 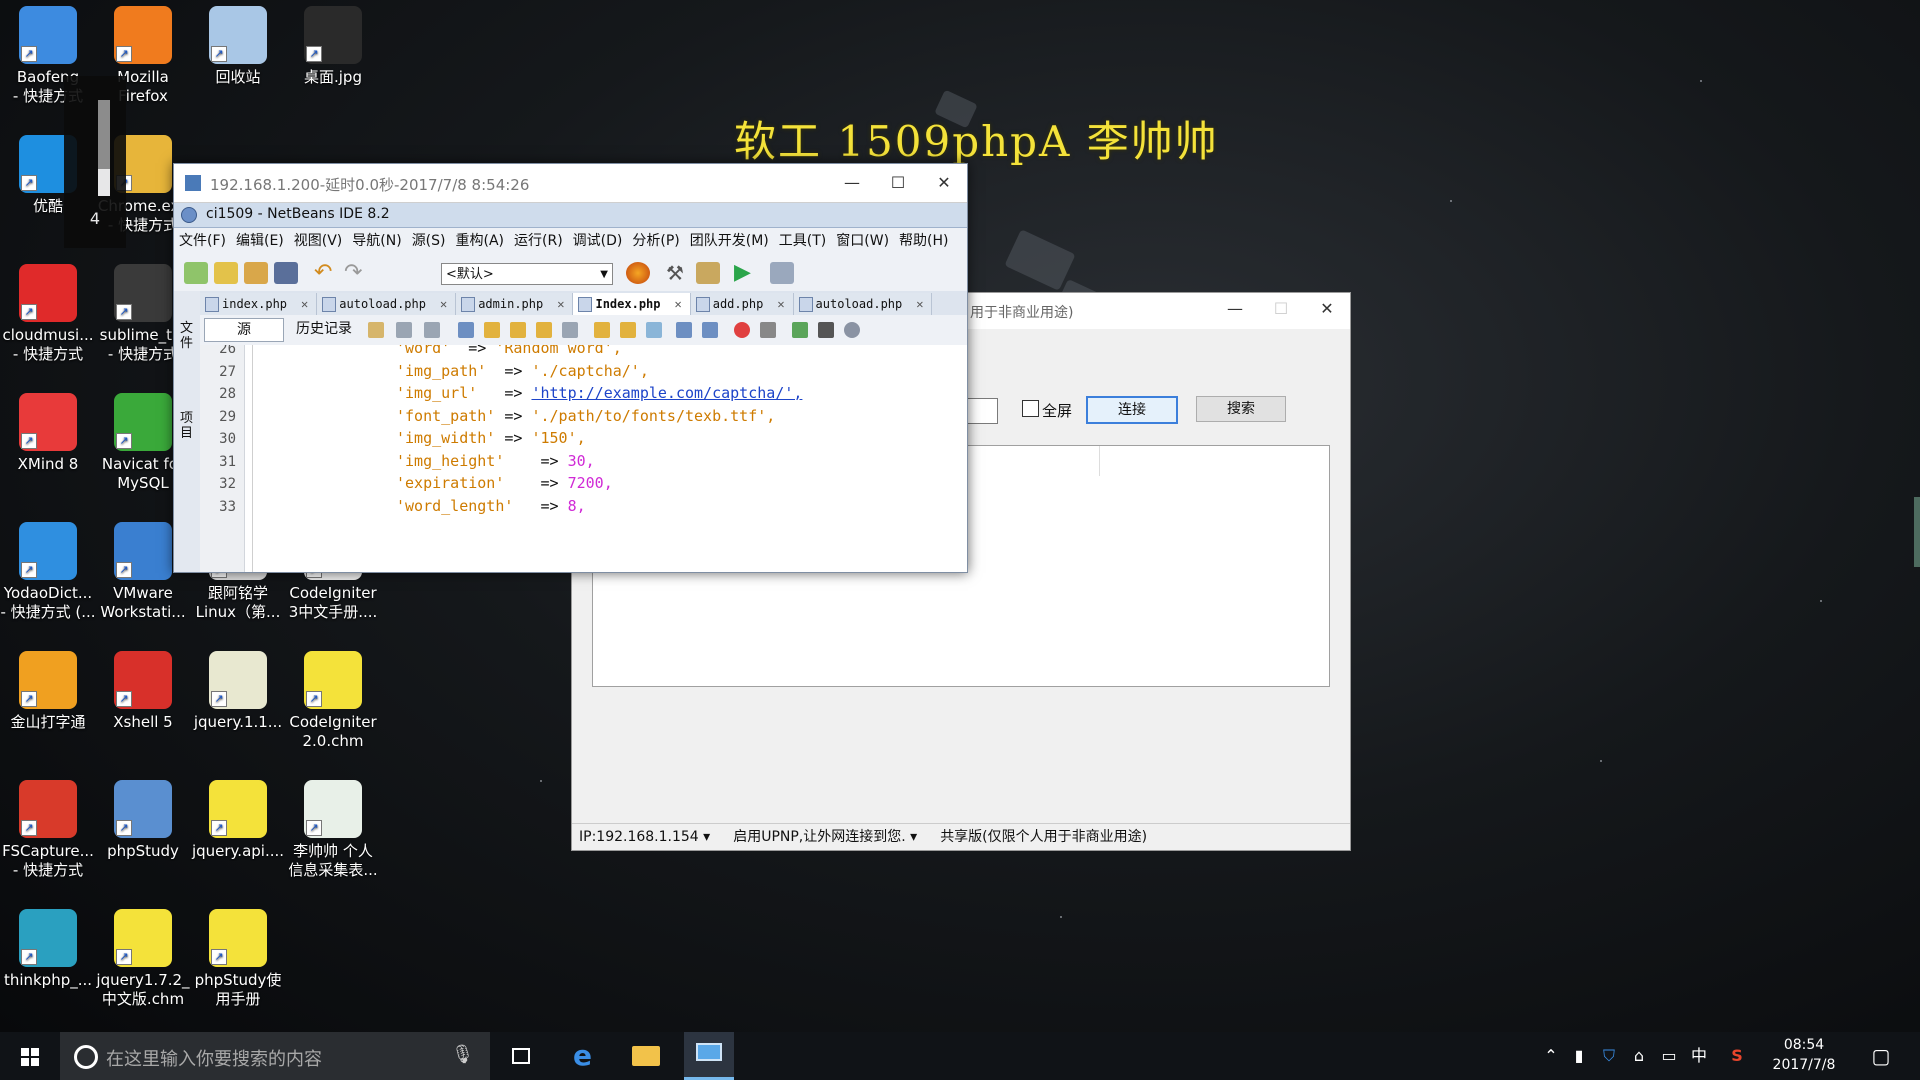 I want to click on redo-icon: ↷, so click(x=356, y=273).